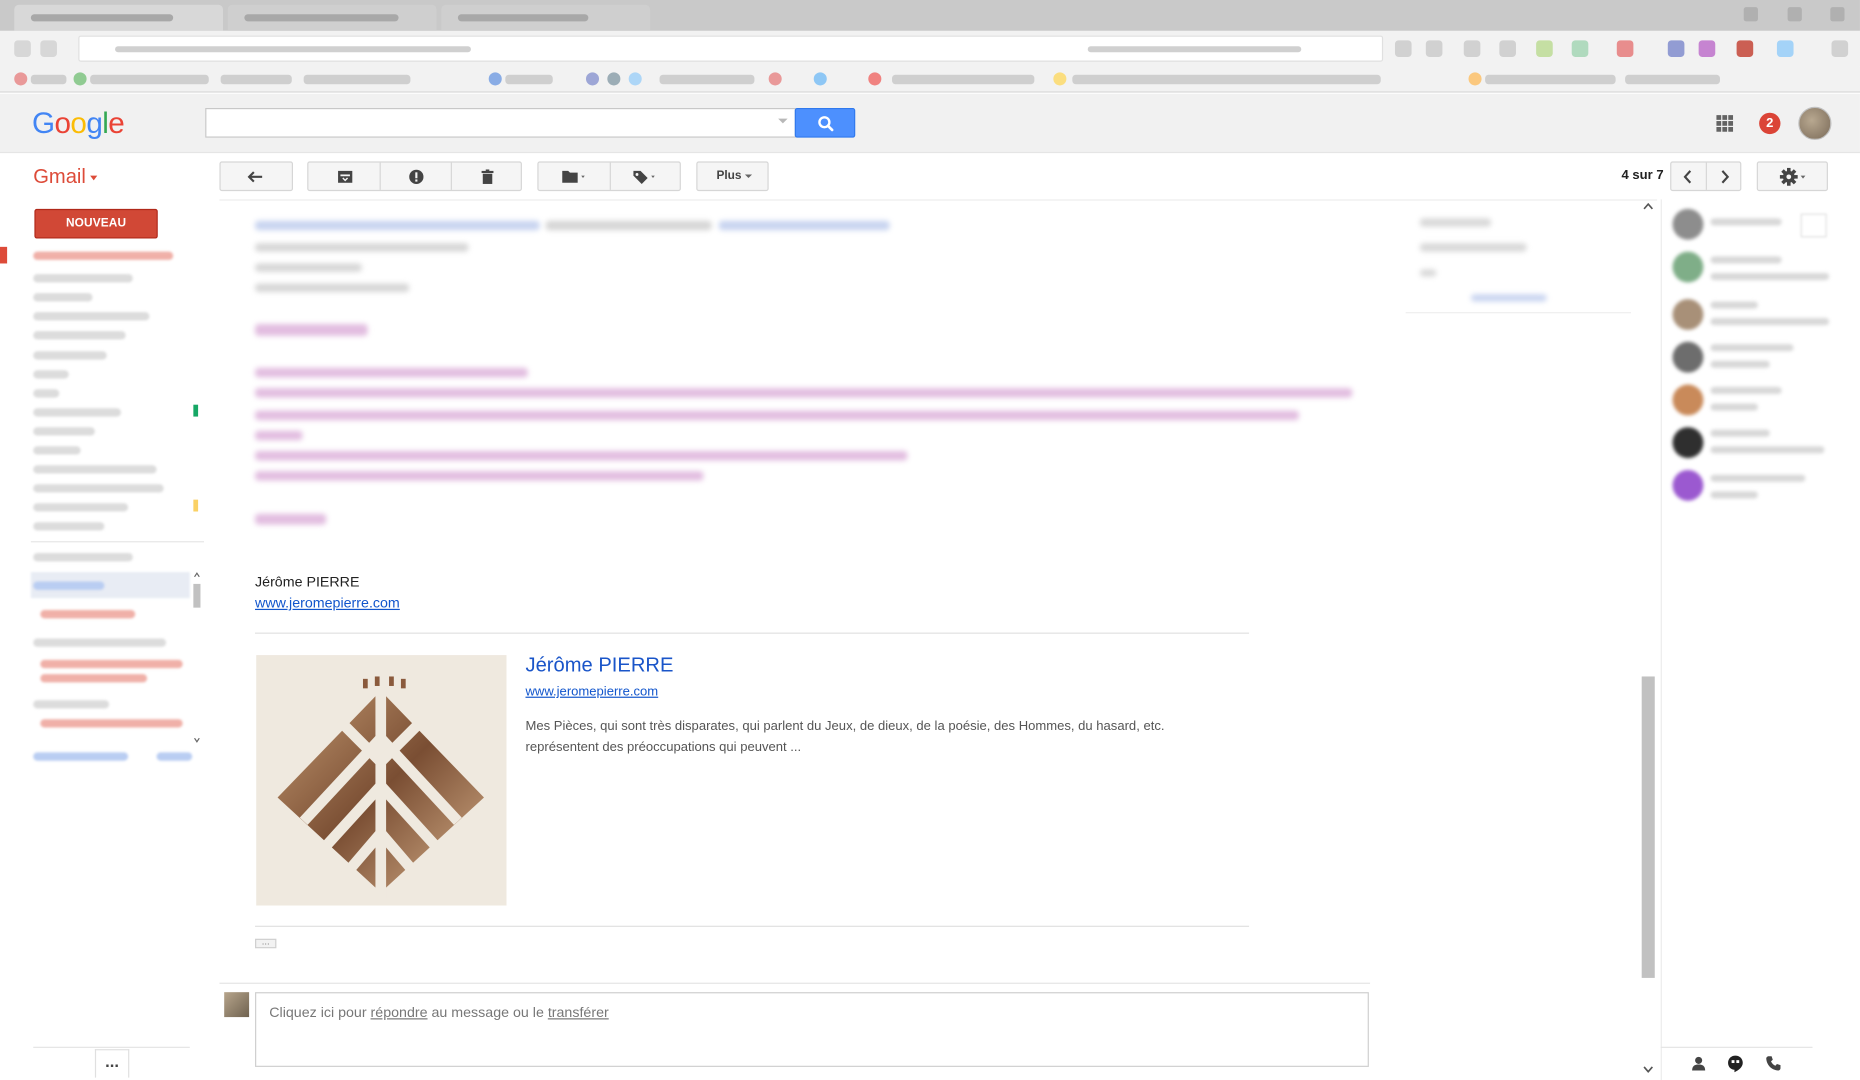  I want to click on scroll-up-icon, so click(1648, 206).